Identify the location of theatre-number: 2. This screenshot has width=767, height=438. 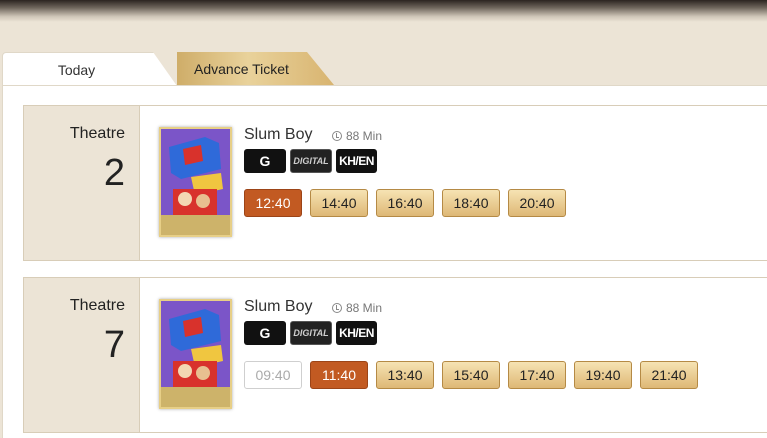
(114, 173).